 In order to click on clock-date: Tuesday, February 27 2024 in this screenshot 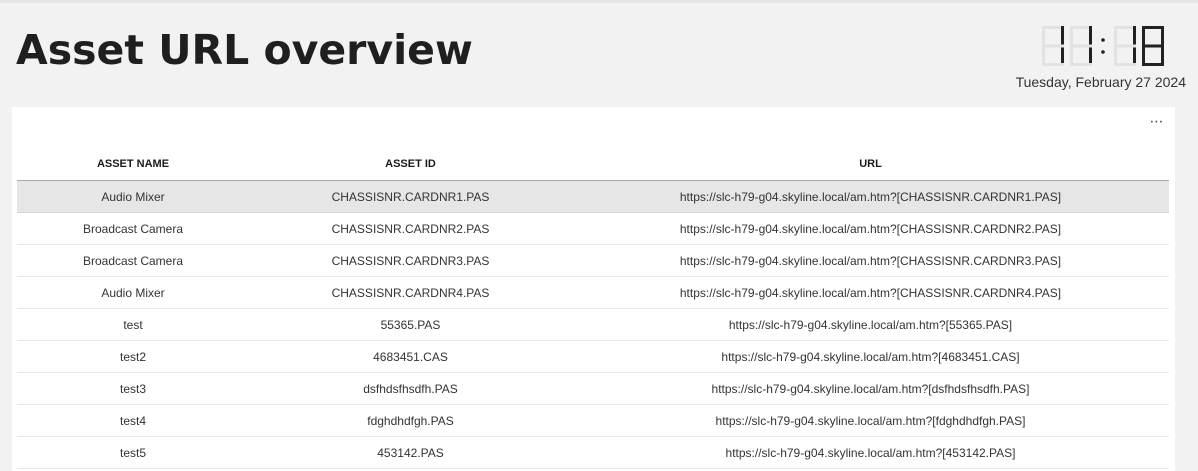, I will do `click(1100, 82)`.